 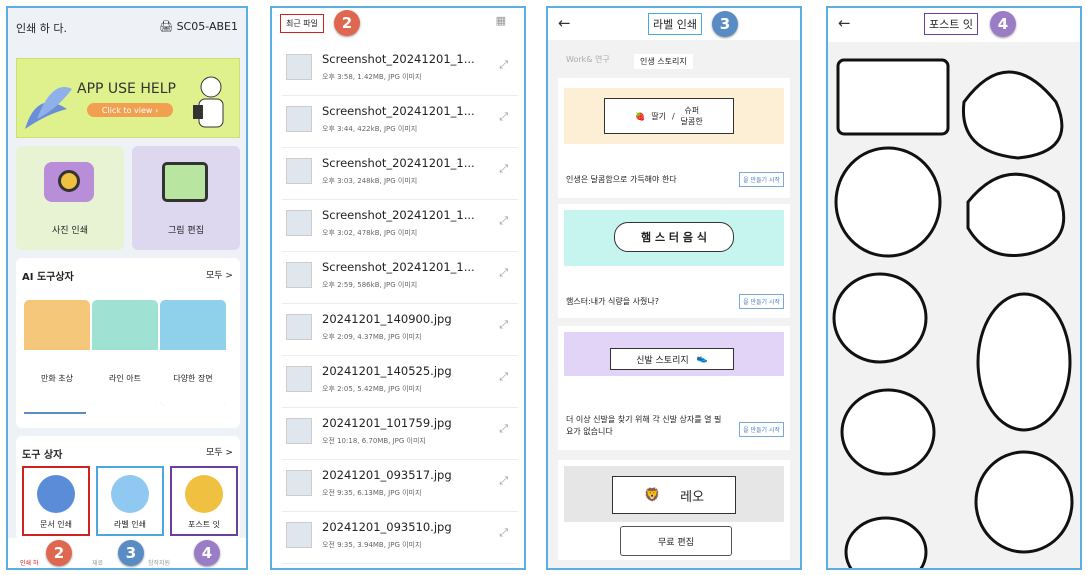 What do you see at coordinates (130, 501) in the screenshot?
I see `label-print-tool: 라벨 인쇄` at bounding box center [130, 501].